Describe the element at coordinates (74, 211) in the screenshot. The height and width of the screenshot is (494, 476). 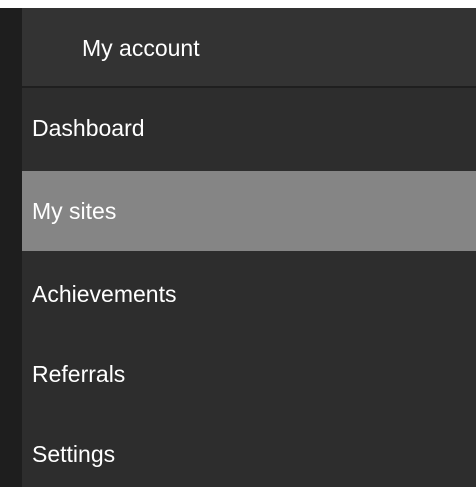
I see `sidebar-item-label: My sites` at that location.